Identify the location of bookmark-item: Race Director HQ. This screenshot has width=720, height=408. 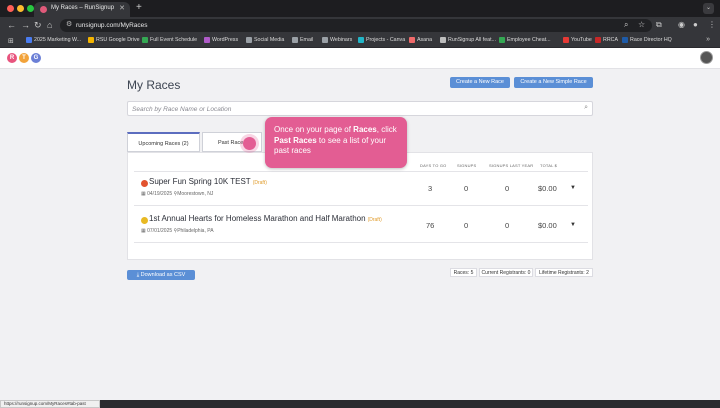
(647, 40).